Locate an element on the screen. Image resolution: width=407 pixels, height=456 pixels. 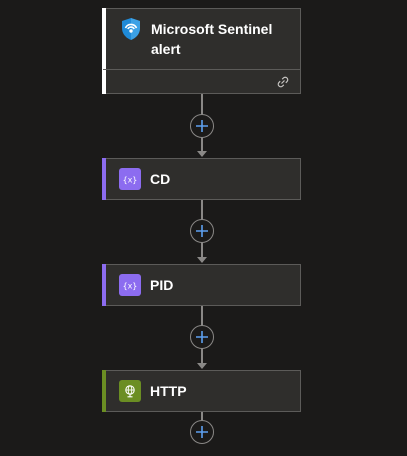
step-card-cd: {x} CD is located at coordinates (201, 179).